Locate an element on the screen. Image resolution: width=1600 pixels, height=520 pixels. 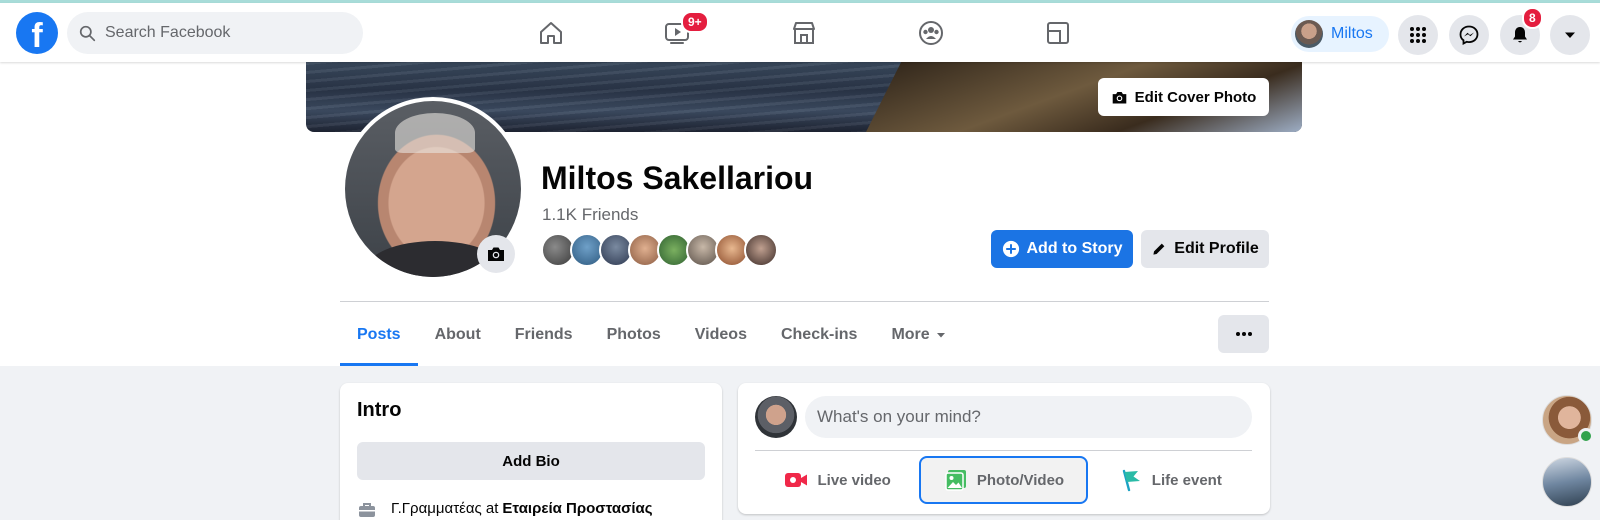
tab-check-ins: Check-ins is located at coordinates (819, 335).